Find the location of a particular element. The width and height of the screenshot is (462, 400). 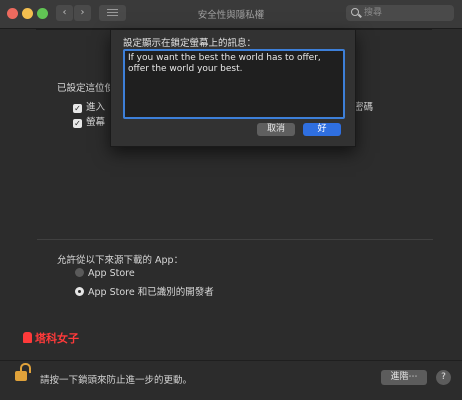

forward-button: › is located at coordinates (82, 13).